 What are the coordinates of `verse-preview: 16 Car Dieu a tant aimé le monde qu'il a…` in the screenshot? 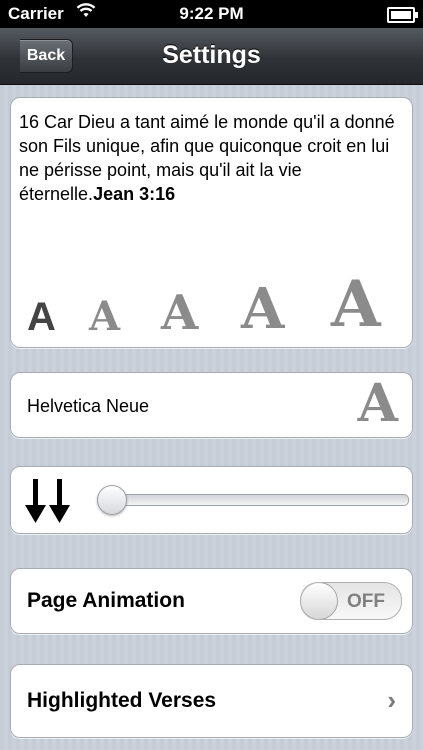 It's located at (210, 158).